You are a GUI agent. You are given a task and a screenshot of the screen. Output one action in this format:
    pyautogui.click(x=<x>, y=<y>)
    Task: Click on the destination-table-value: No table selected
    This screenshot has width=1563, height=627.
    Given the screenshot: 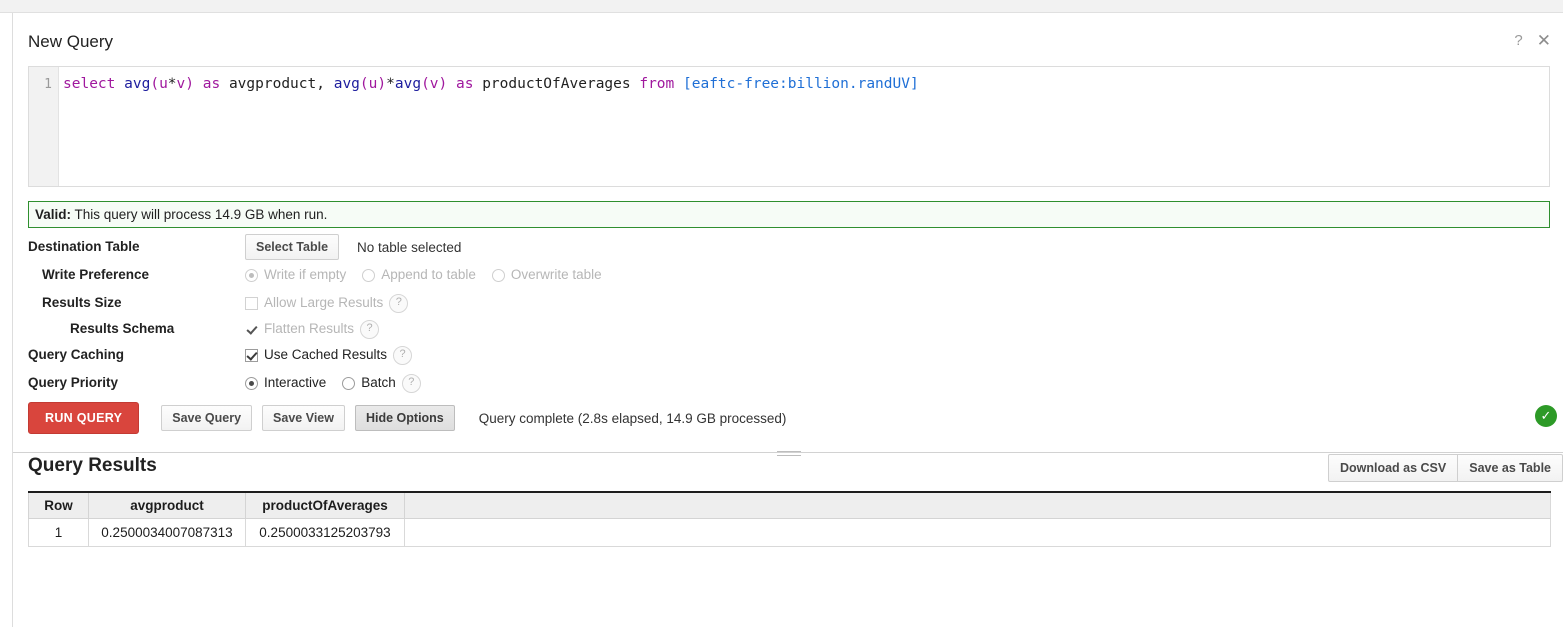 What is the action you would take?
    pyautogui.click(x=409, y=247)
    